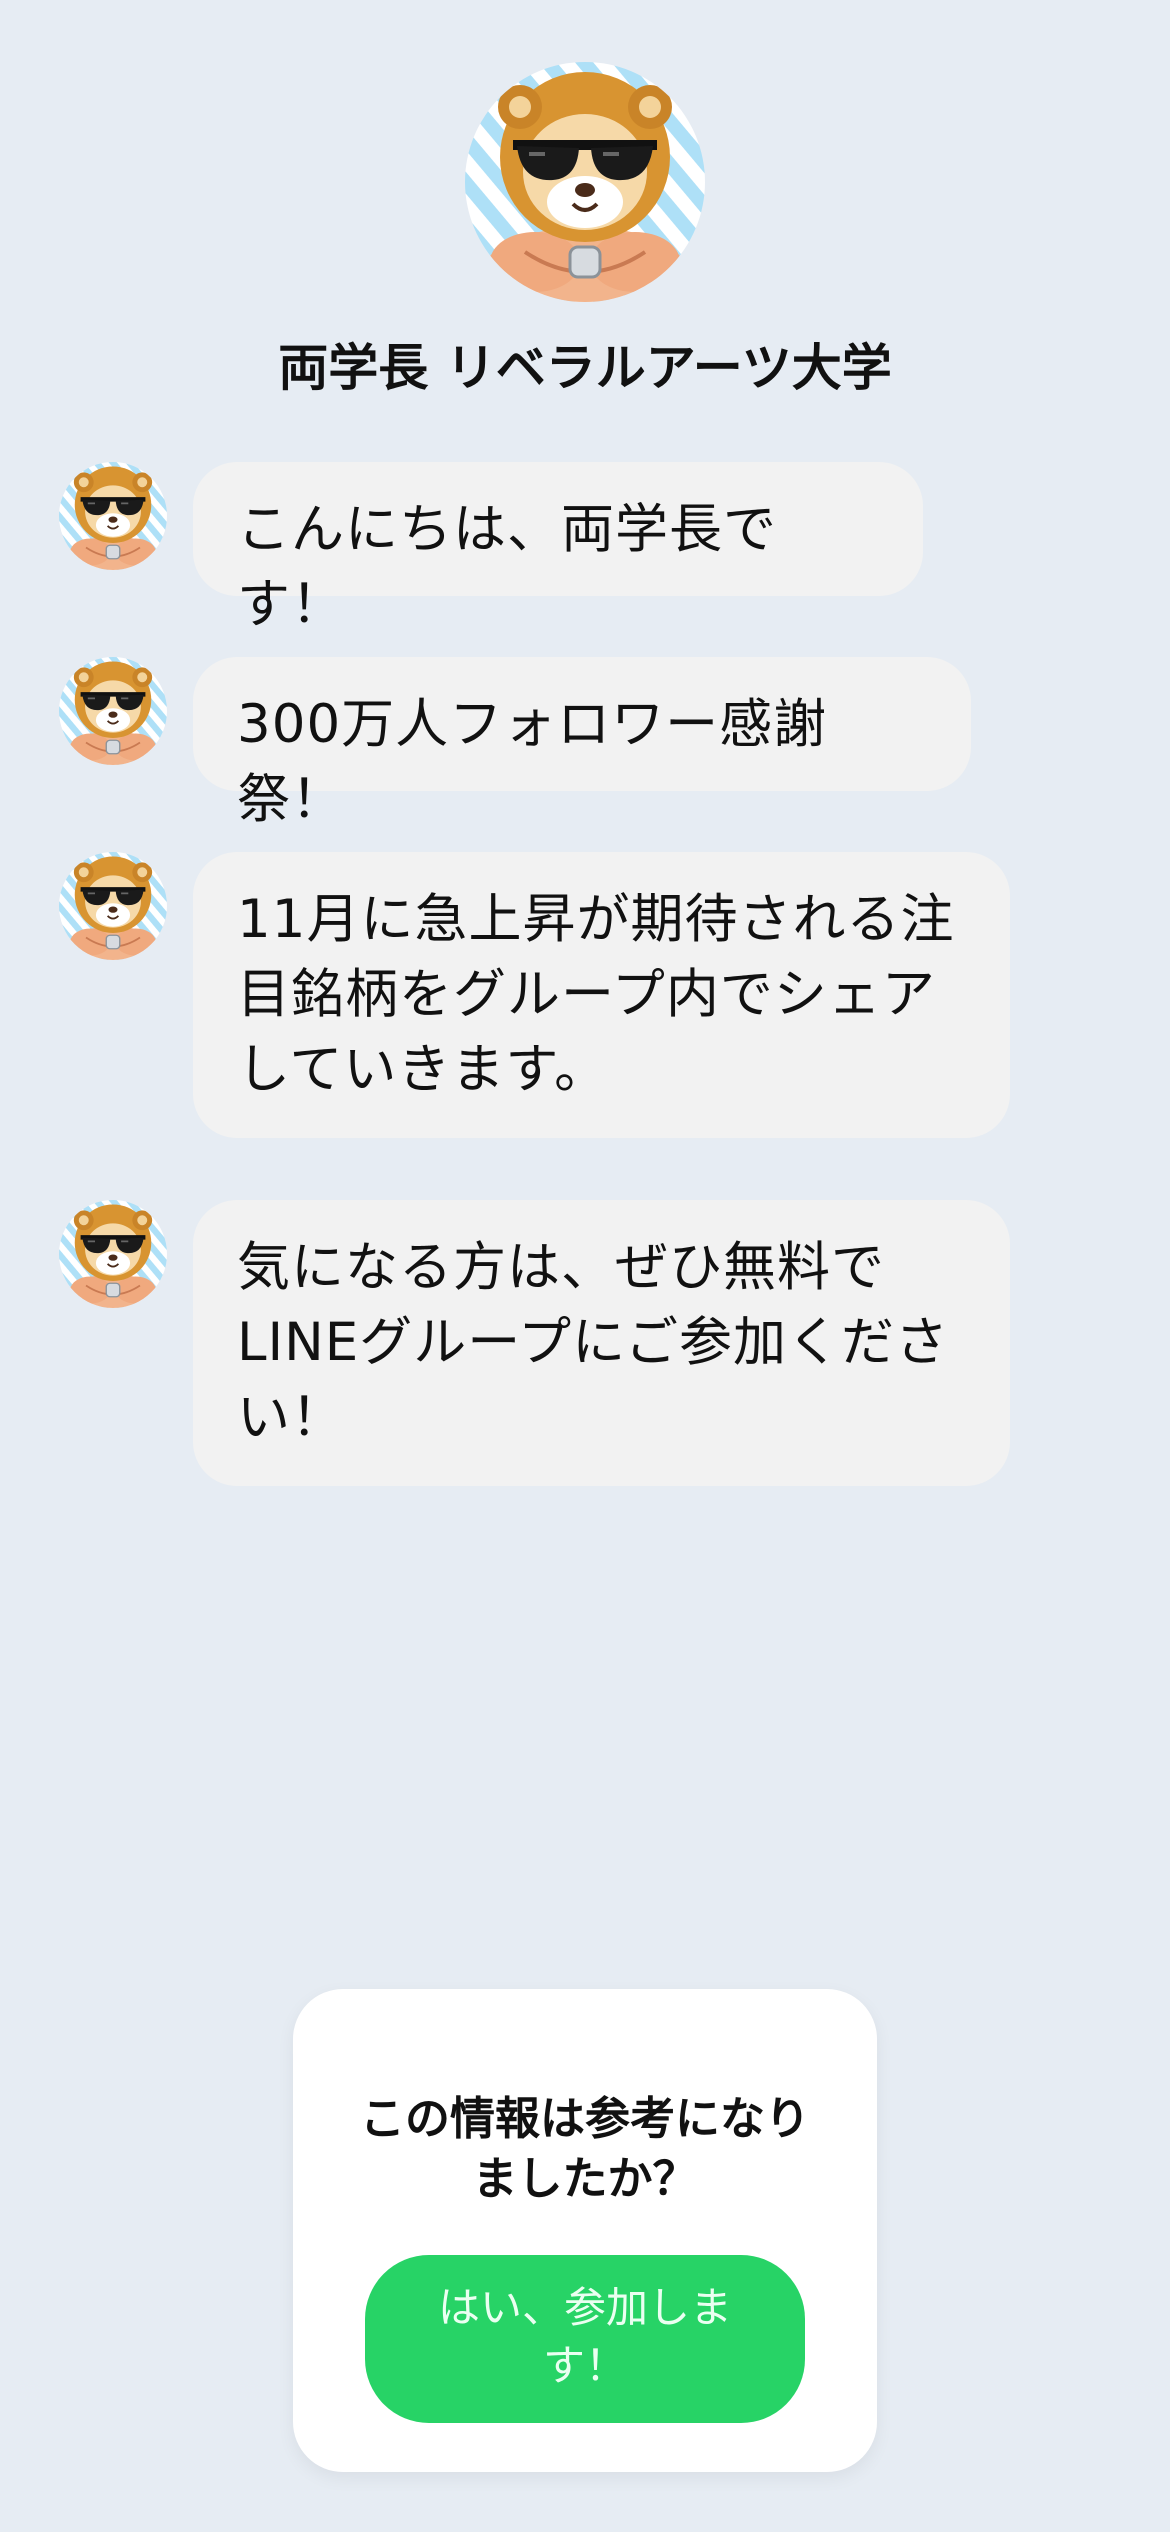  Describe the element at coordinates (601, 995) in the screenshot. I see `message-bubble: 11月に急上昇が期待される注 目銘柄をグループ内でシェア していきます。` at that location.